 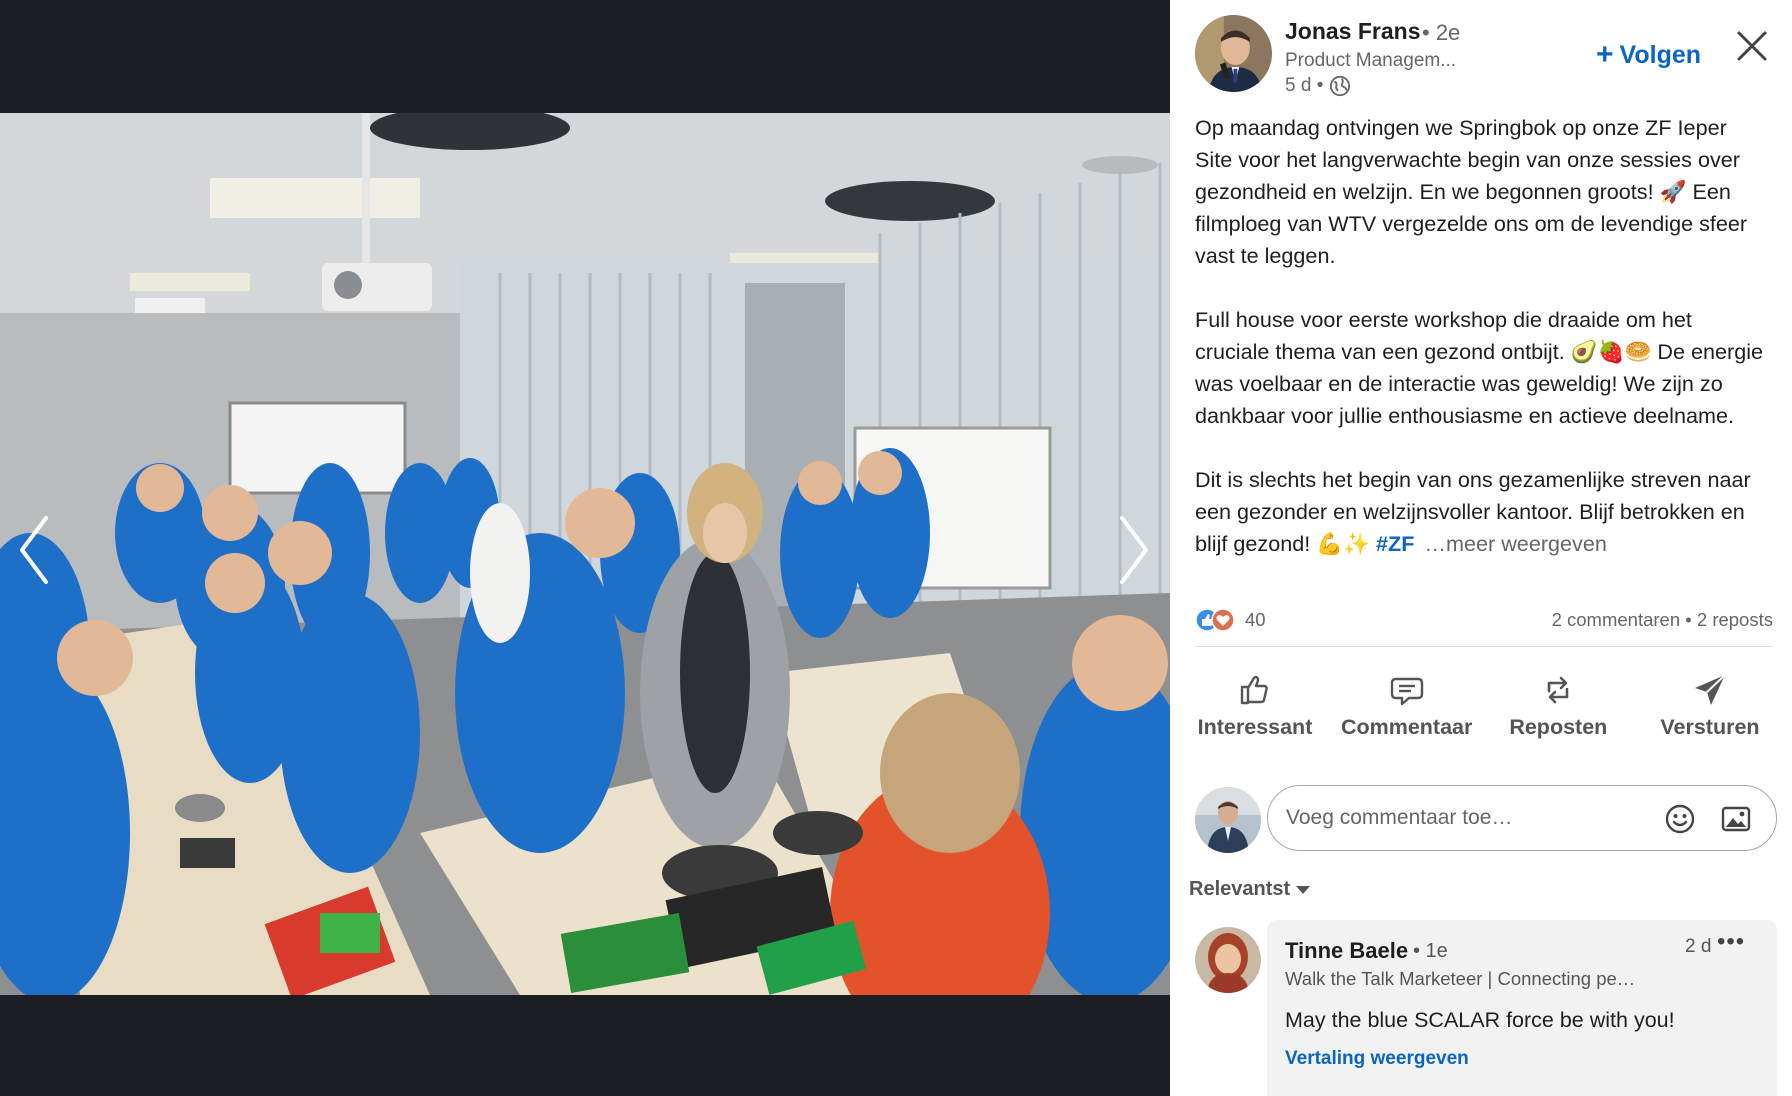 I want to click on caret-down-icon, so click(x=1303, y=889).